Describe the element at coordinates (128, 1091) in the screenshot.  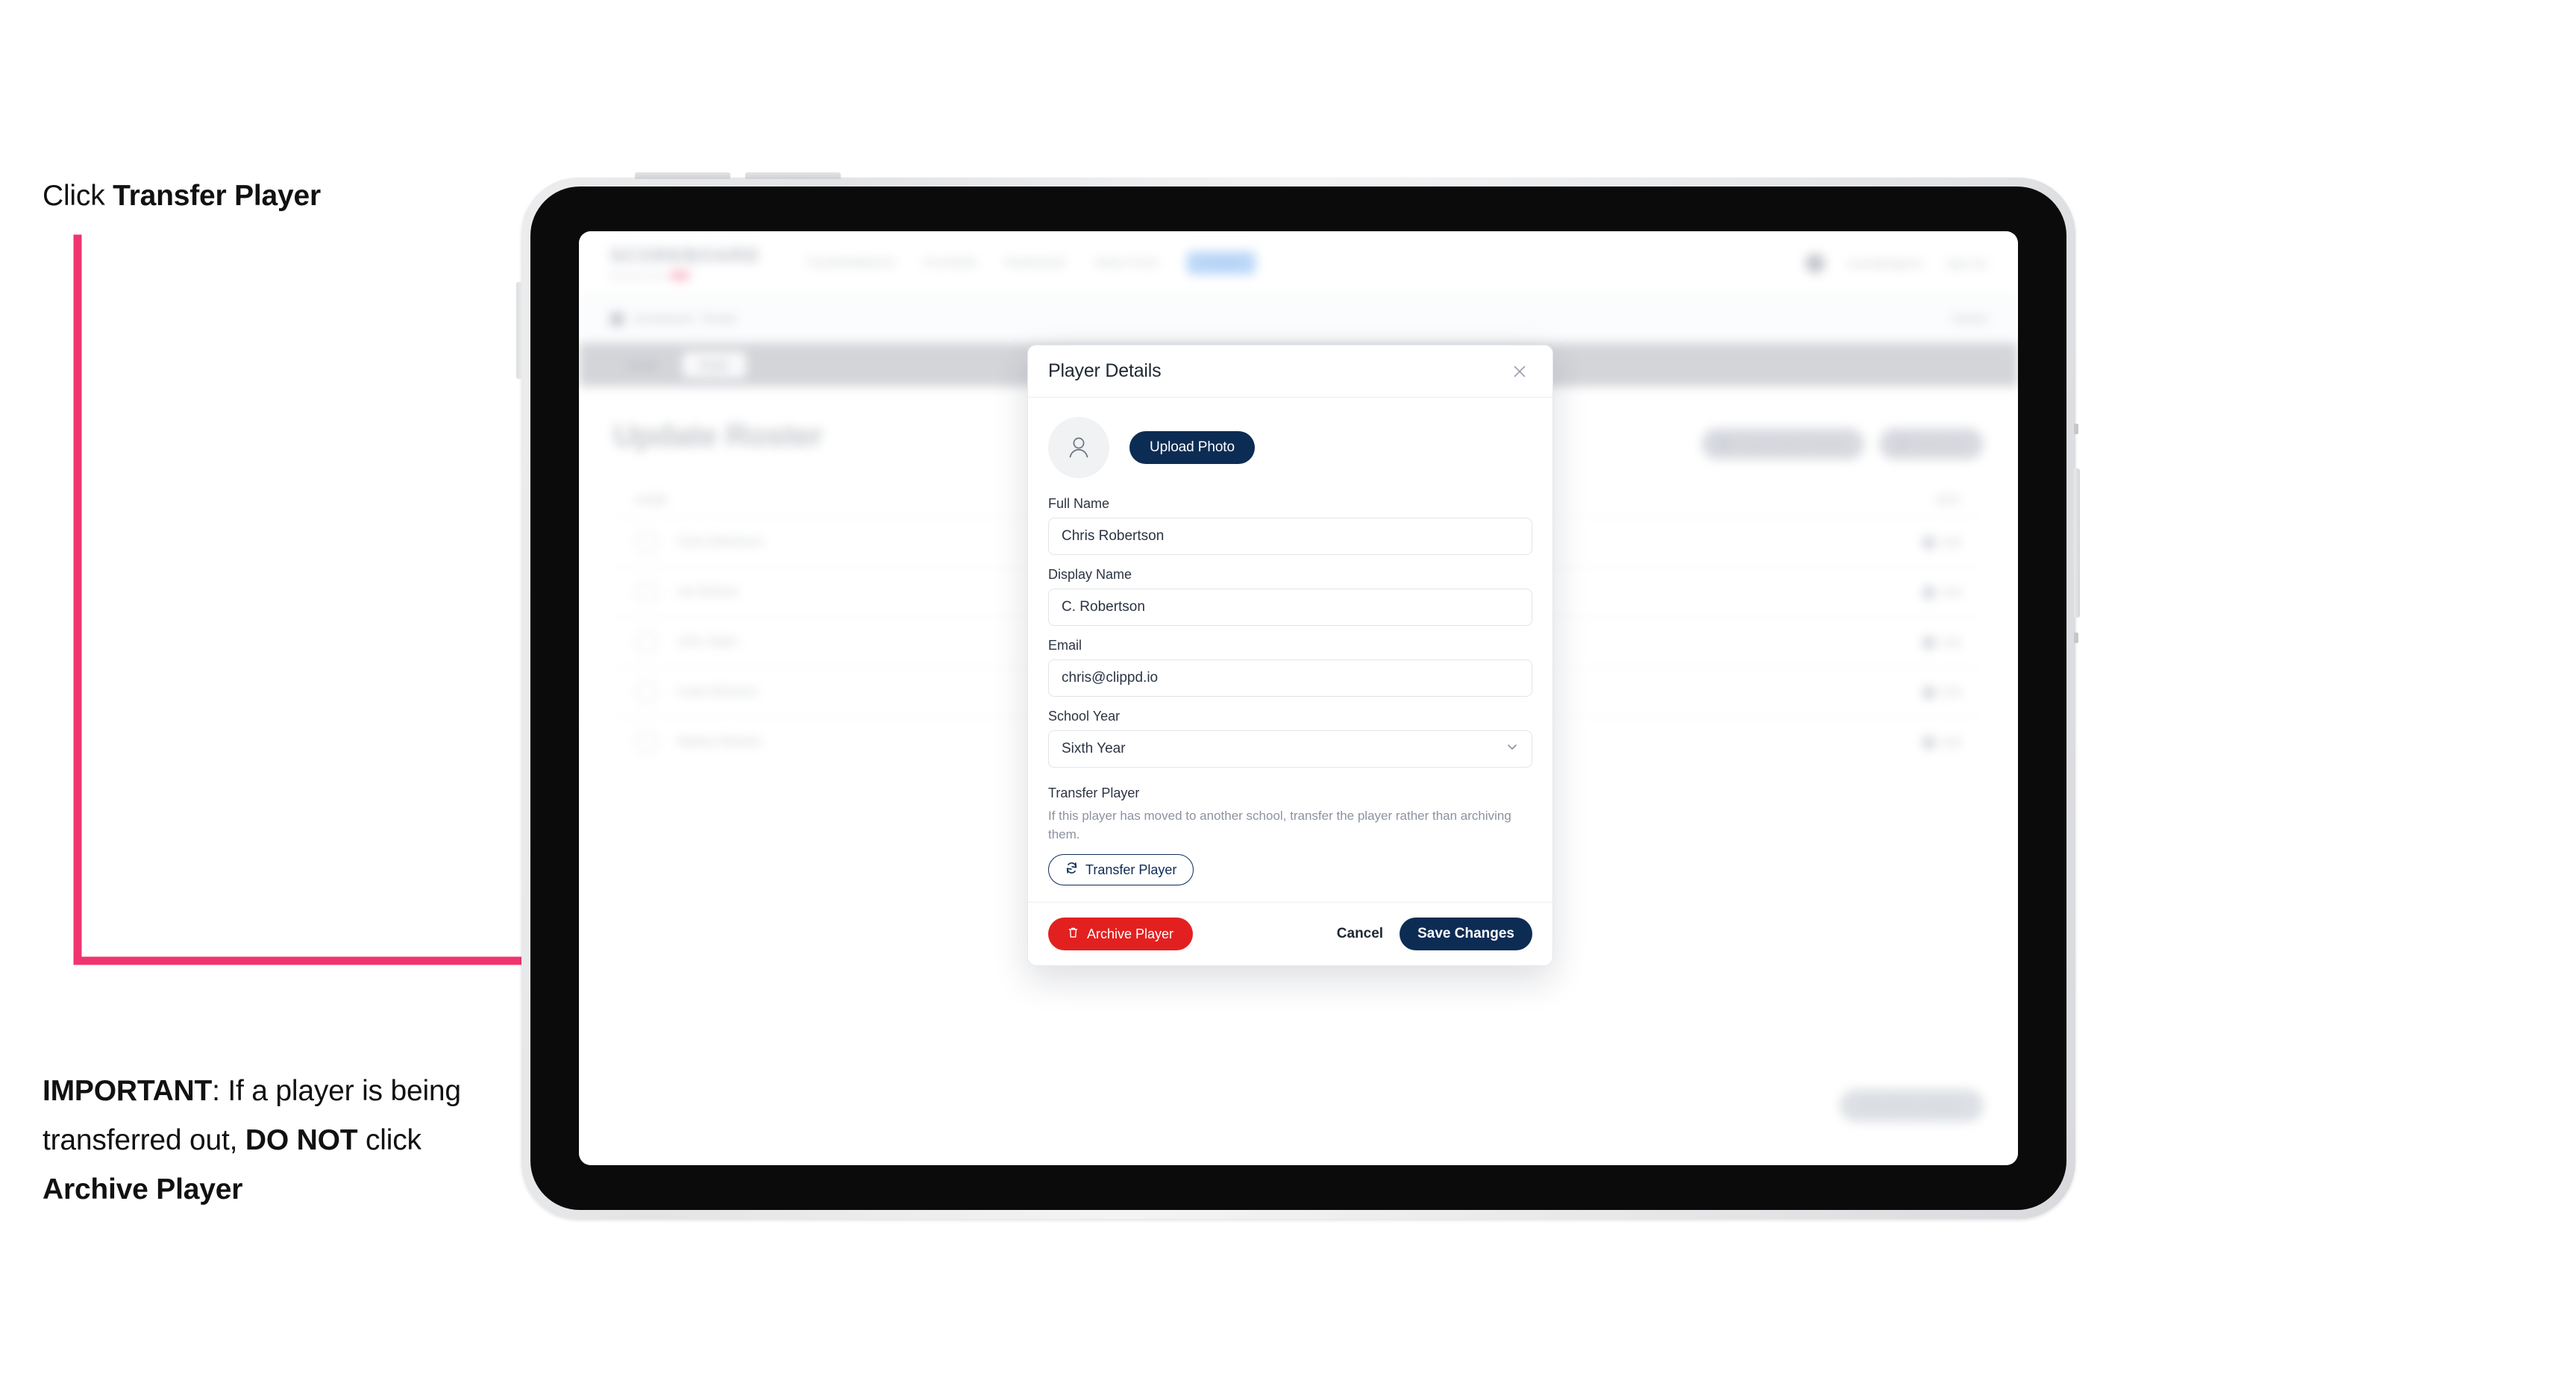
I see `annotation-important-label: IMPORTANT` at that location.